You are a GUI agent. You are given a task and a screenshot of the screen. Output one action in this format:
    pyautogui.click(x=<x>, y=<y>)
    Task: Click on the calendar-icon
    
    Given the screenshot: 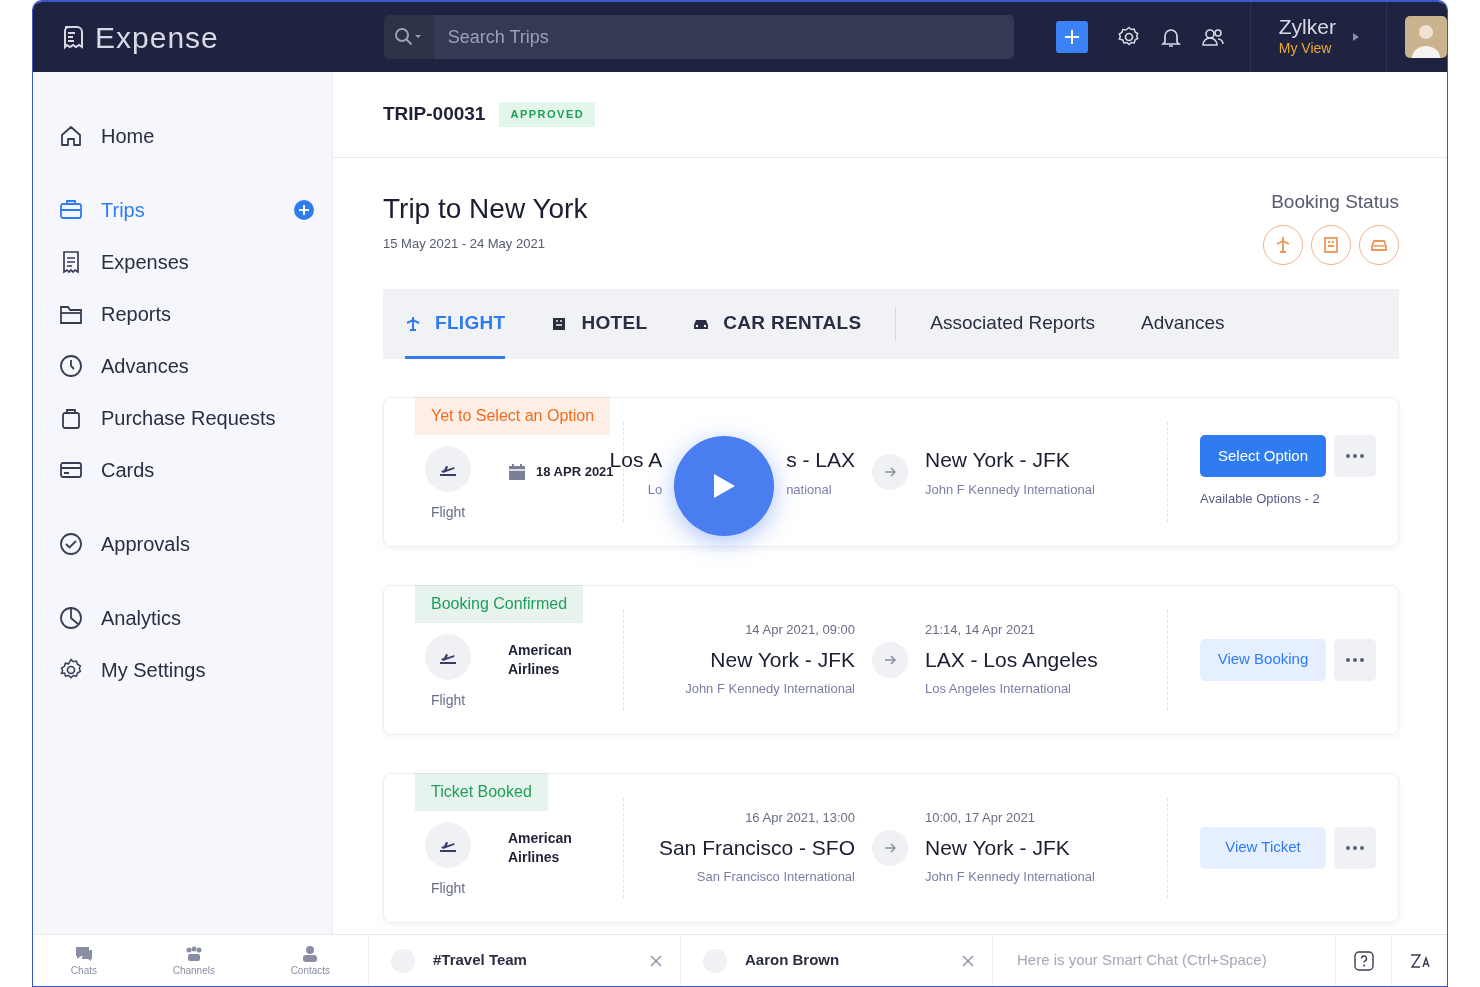 What is the action you would take?
    pyautogui.click(x=517, y=471)
    